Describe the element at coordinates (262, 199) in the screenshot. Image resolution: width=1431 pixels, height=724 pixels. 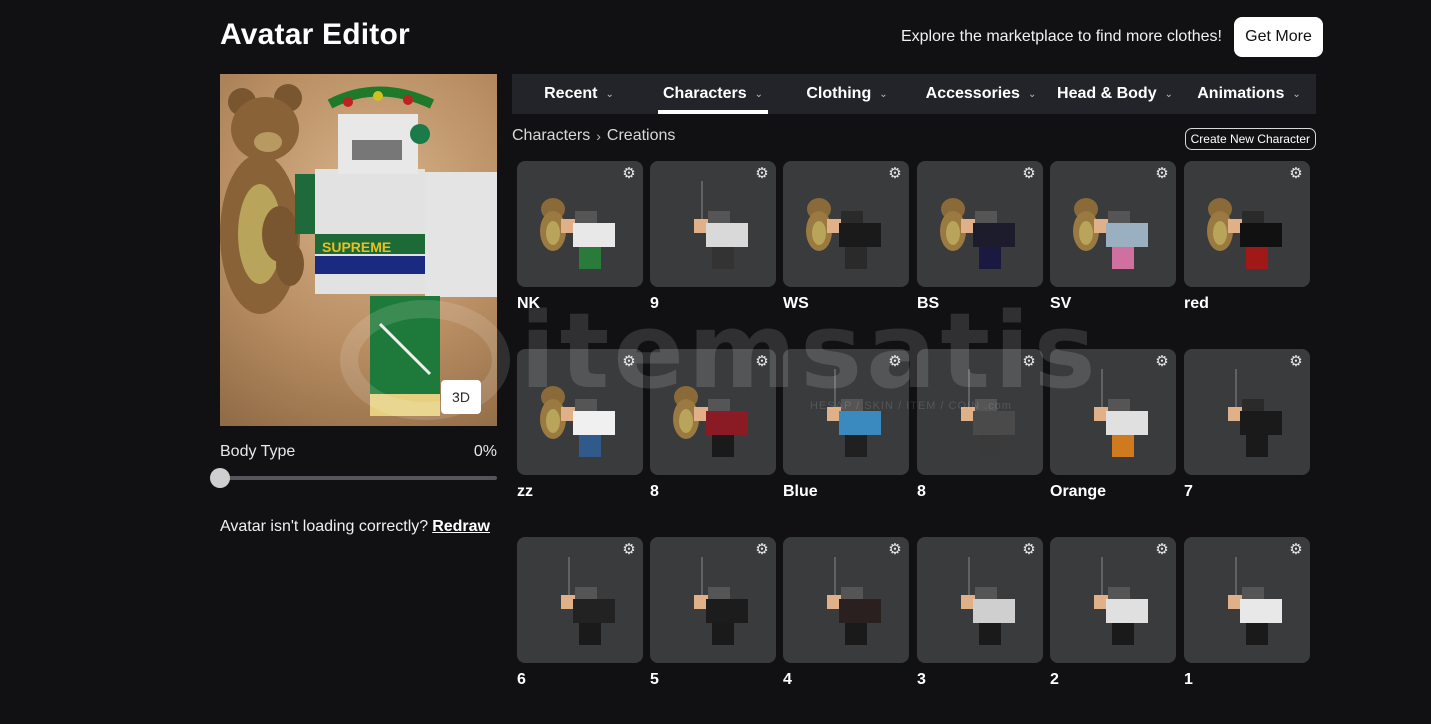
I see `teddy-bear-accessory` at that location.